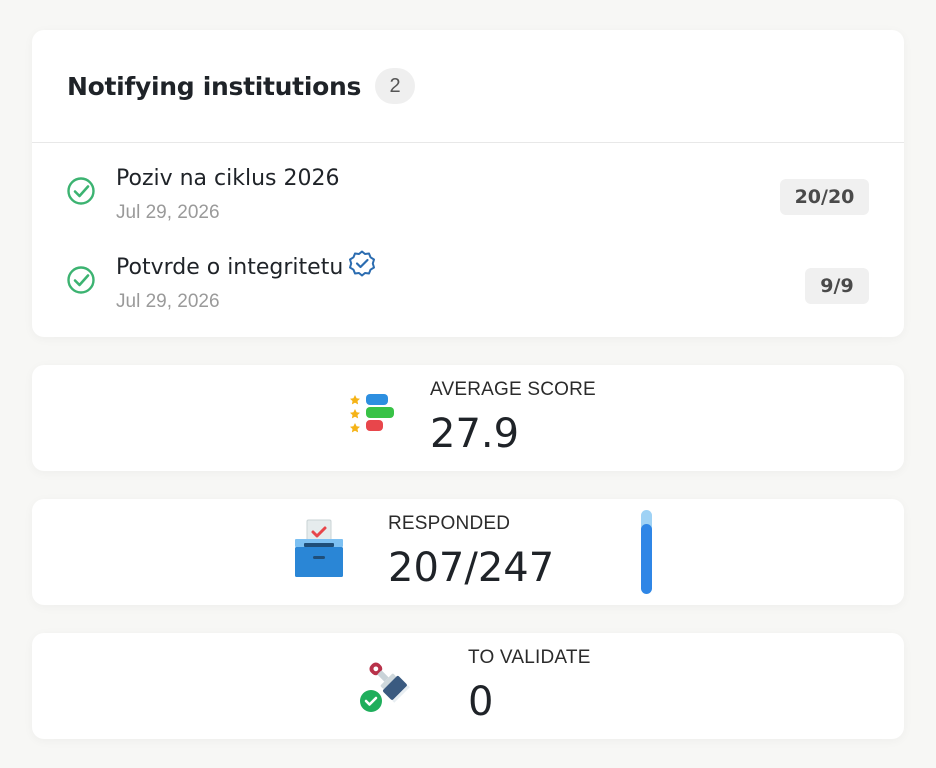 The image size is (936, 768). Describe the element at coordinates (468, 86) in the screenshot. I see `institutions-header: Notifying institutions 2` at that location.